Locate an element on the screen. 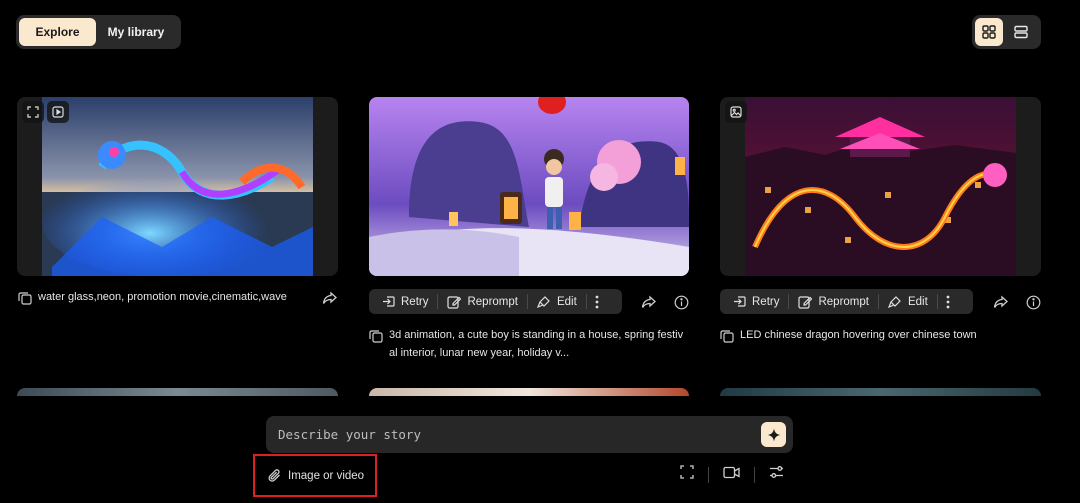 The width and height of the screenshot is (1080, 503). edit-button-2: Edit is located at coordinates (557, 301).